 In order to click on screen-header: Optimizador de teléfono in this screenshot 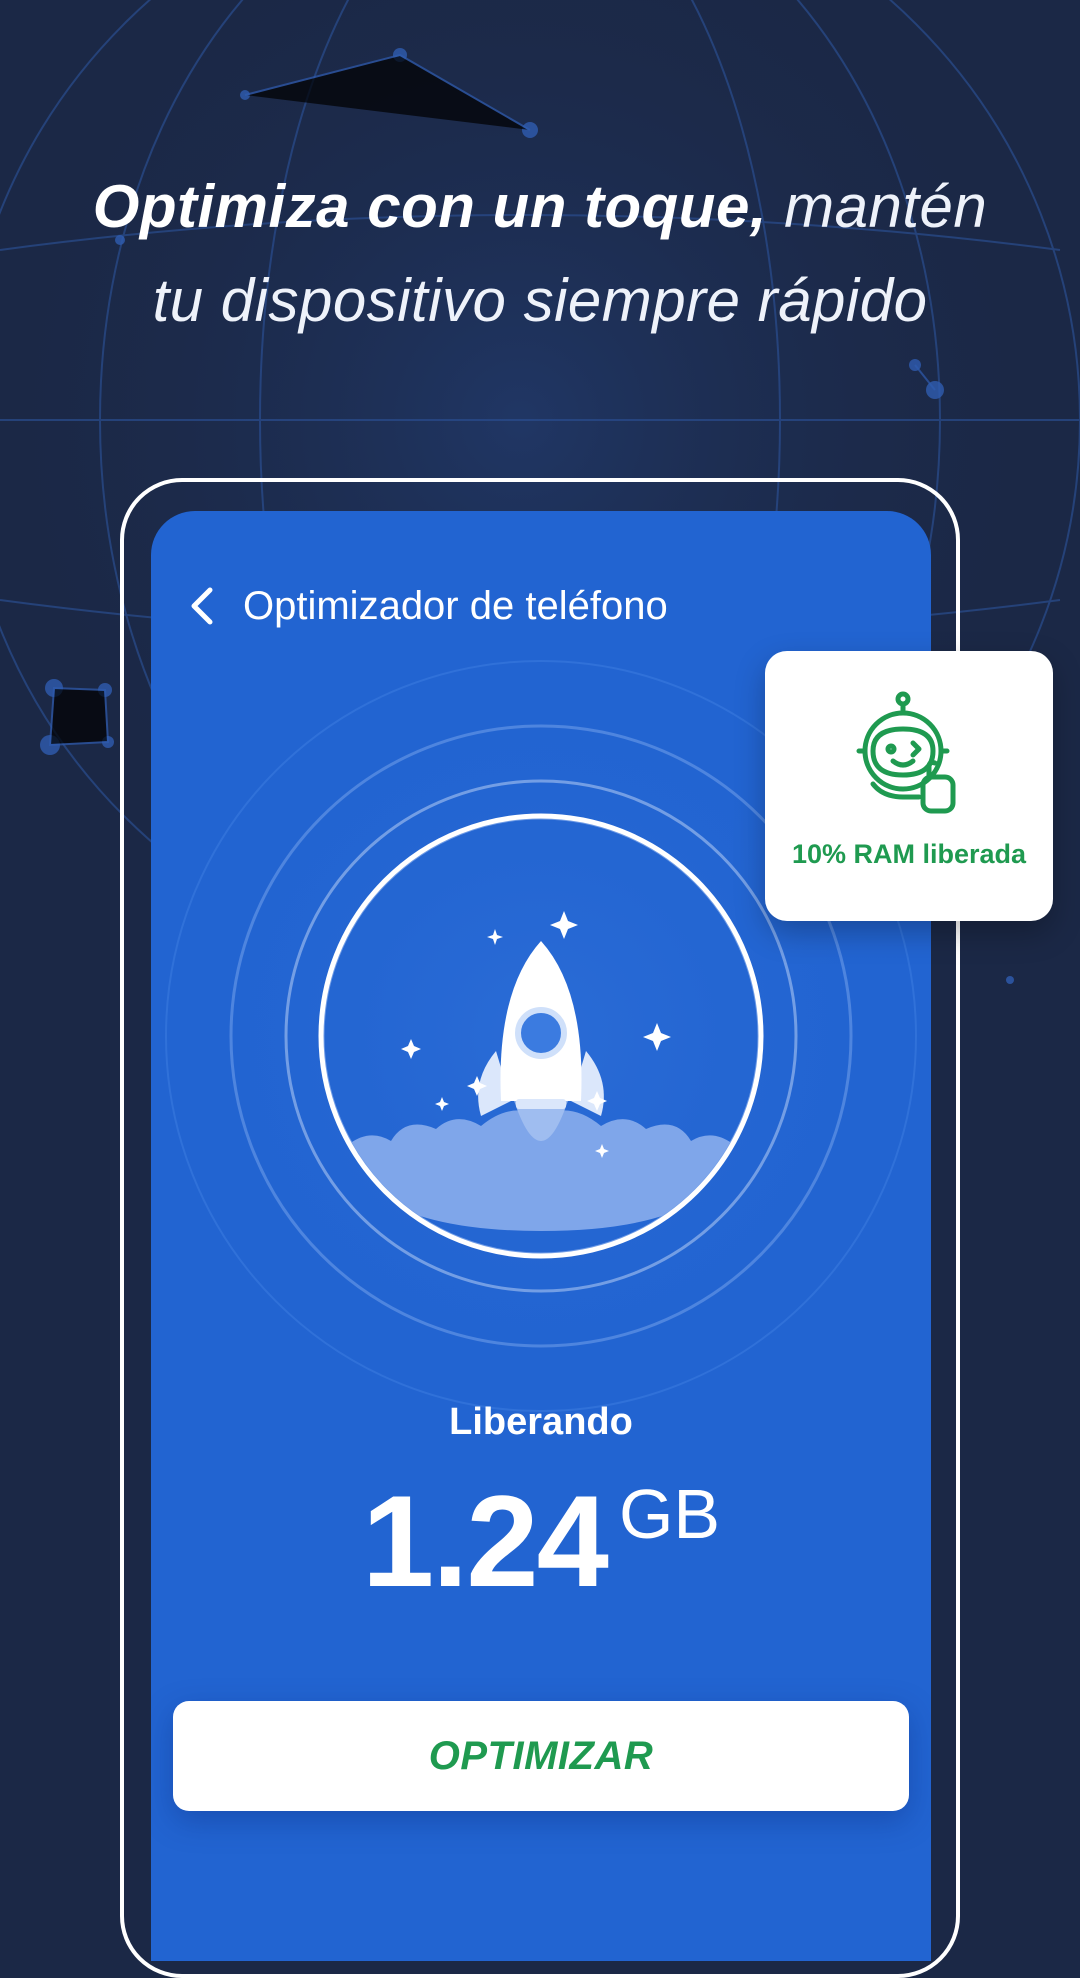, I will do `click(424, 606)`.